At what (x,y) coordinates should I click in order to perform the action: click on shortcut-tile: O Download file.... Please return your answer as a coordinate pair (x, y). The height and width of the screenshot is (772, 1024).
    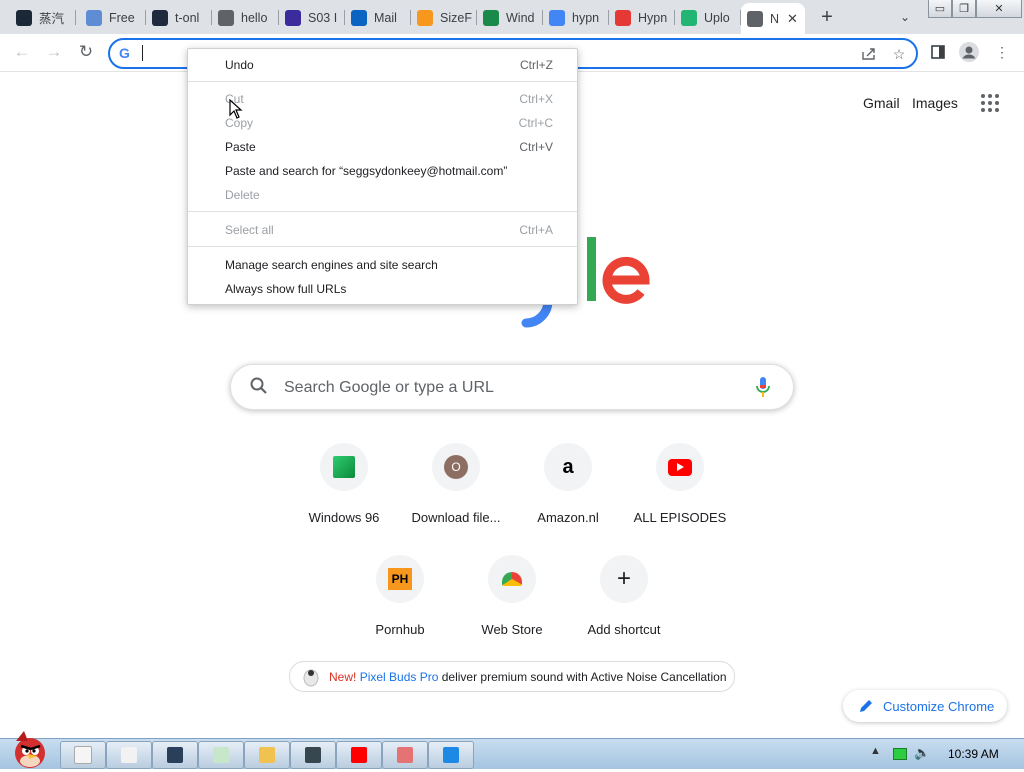
    Looking at the image, I should click on (456, 484).